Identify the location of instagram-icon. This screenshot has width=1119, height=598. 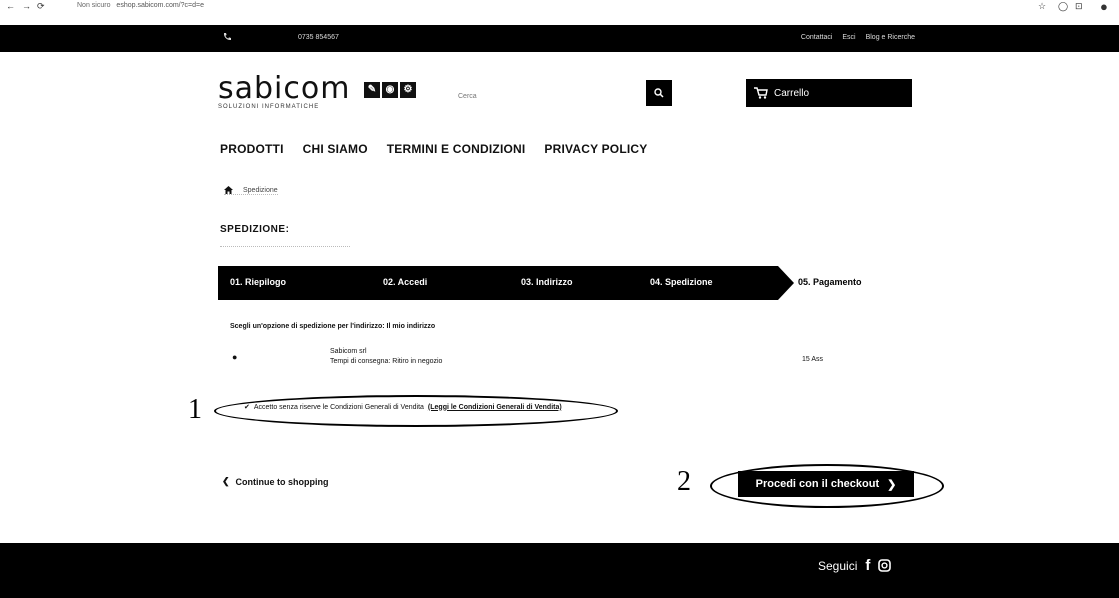
(885, 565).